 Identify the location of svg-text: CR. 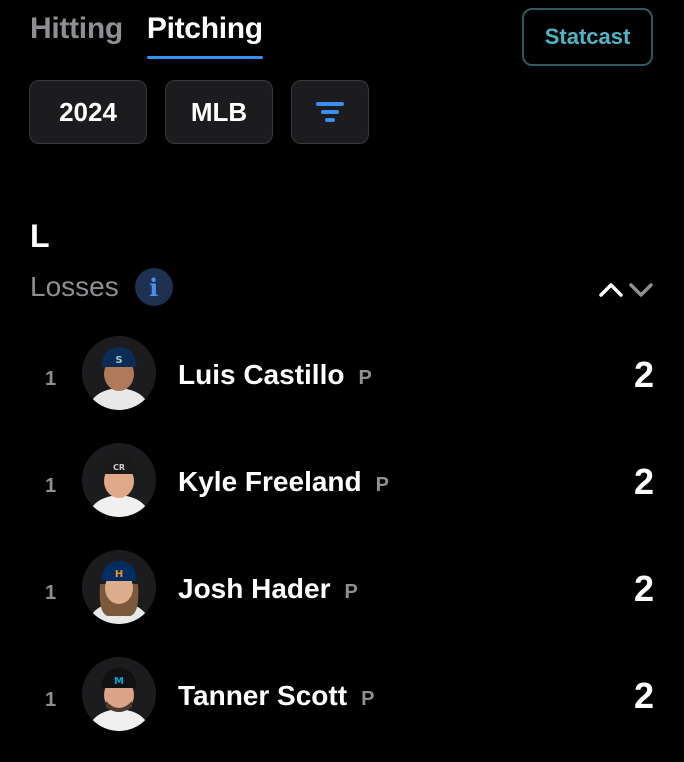
(119, 467).